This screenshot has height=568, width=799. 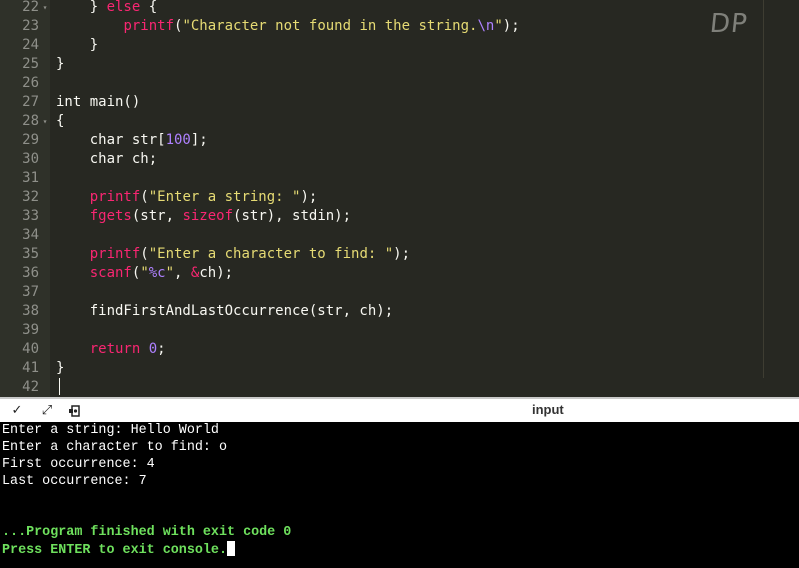 I want to click on code-line: 24 }, so click(x=399, y=45).